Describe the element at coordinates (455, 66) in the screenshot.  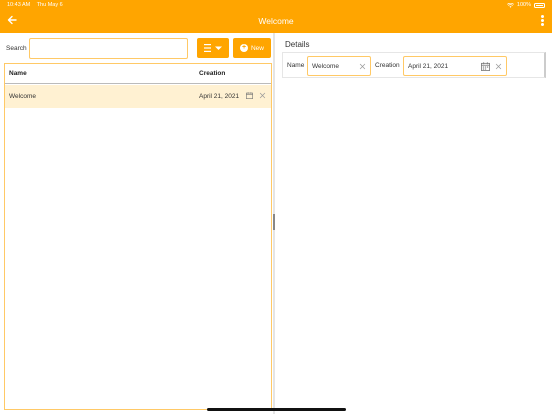
I see `creation-field: April 21, 2021` at that location.